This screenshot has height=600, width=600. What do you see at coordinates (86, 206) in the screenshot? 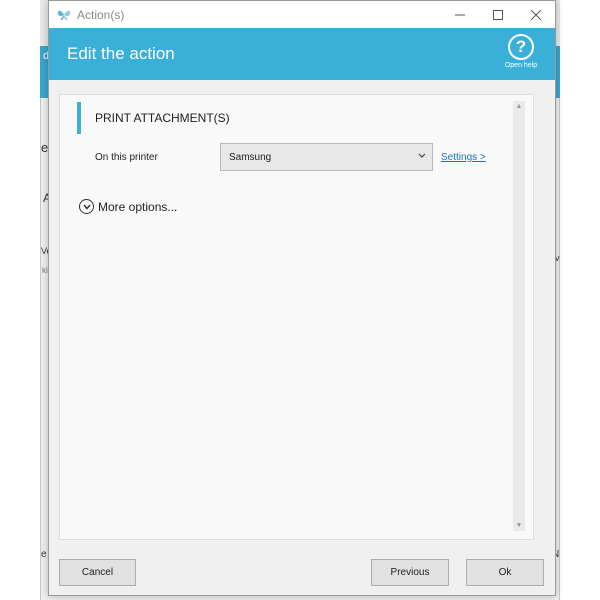
I see `chevron-down-circle-icon` at bounding box center [86, 206].